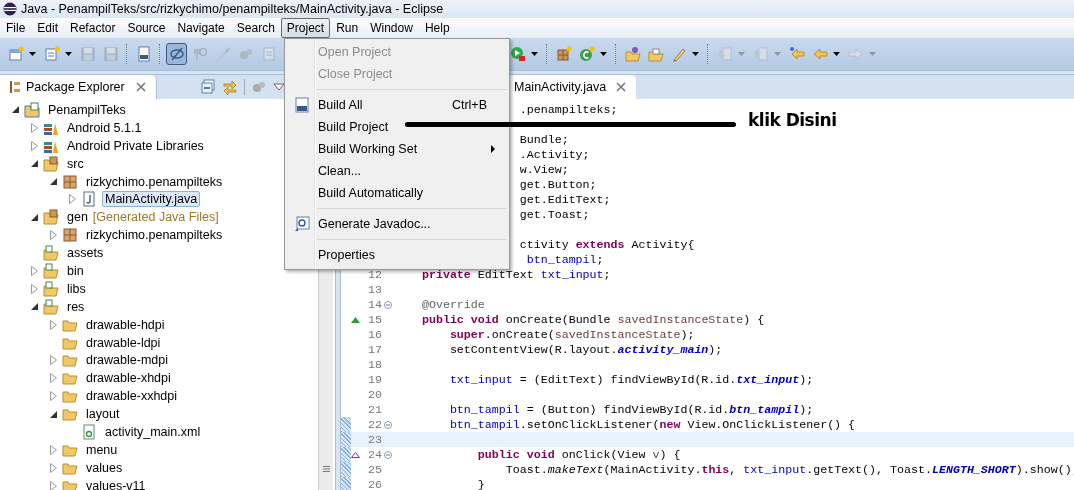 Image resolution: width=1074 pixels, height=490 pixels. What do you see at coordinates (135, 145) in the screenshot?
I see `tree-item: Android Private Libraries` at bounding box center [135, 145].